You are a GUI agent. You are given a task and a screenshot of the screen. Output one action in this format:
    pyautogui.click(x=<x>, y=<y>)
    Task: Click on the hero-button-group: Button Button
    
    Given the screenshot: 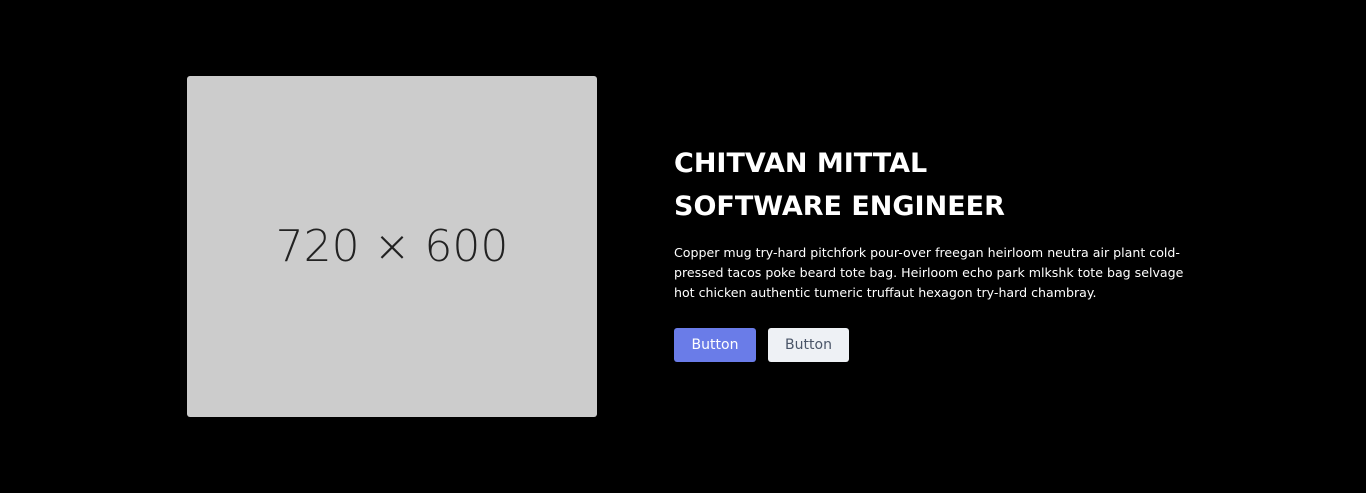 What is the action you would take?
    pyautogui.click(x=934, y=345)
    